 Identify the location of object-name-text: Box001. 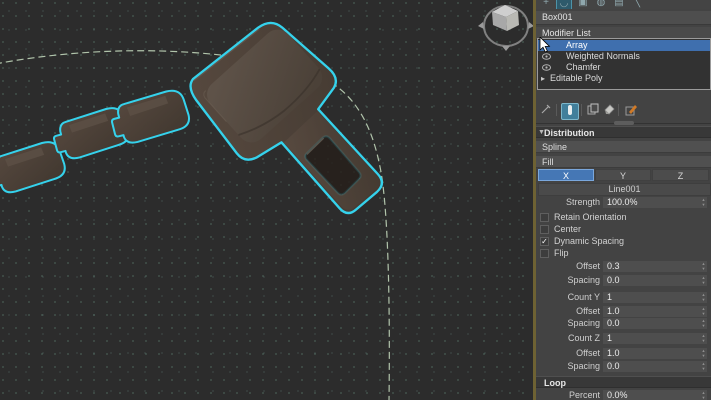
(557, 17).